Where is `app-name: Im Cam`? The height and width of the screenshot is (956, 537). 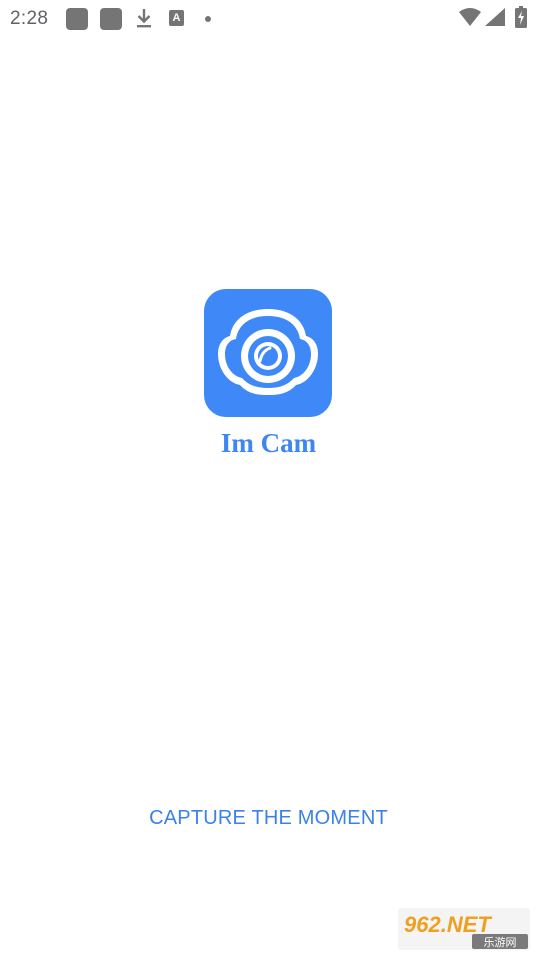
app-name: Im Cam is located at coordinates (268, 443).